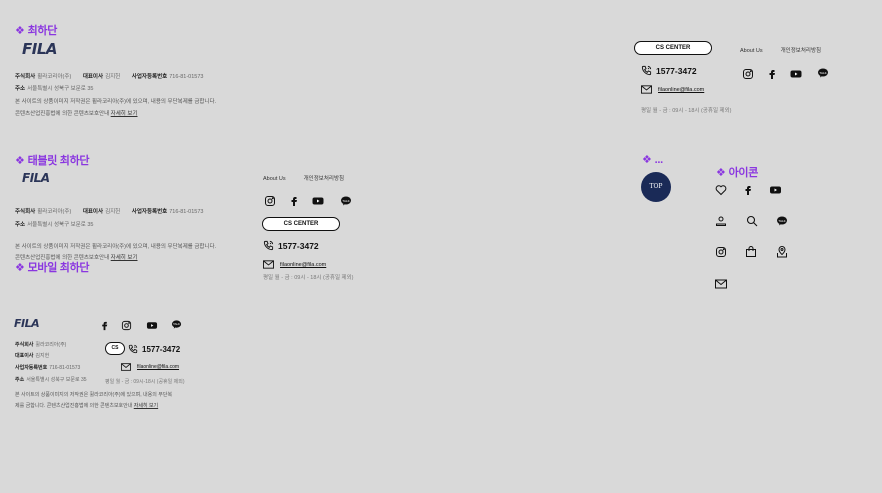  What do you see at coordinates (752, 221) in the screenshot?
I see `search-icon` at bounding box center [752, 221].